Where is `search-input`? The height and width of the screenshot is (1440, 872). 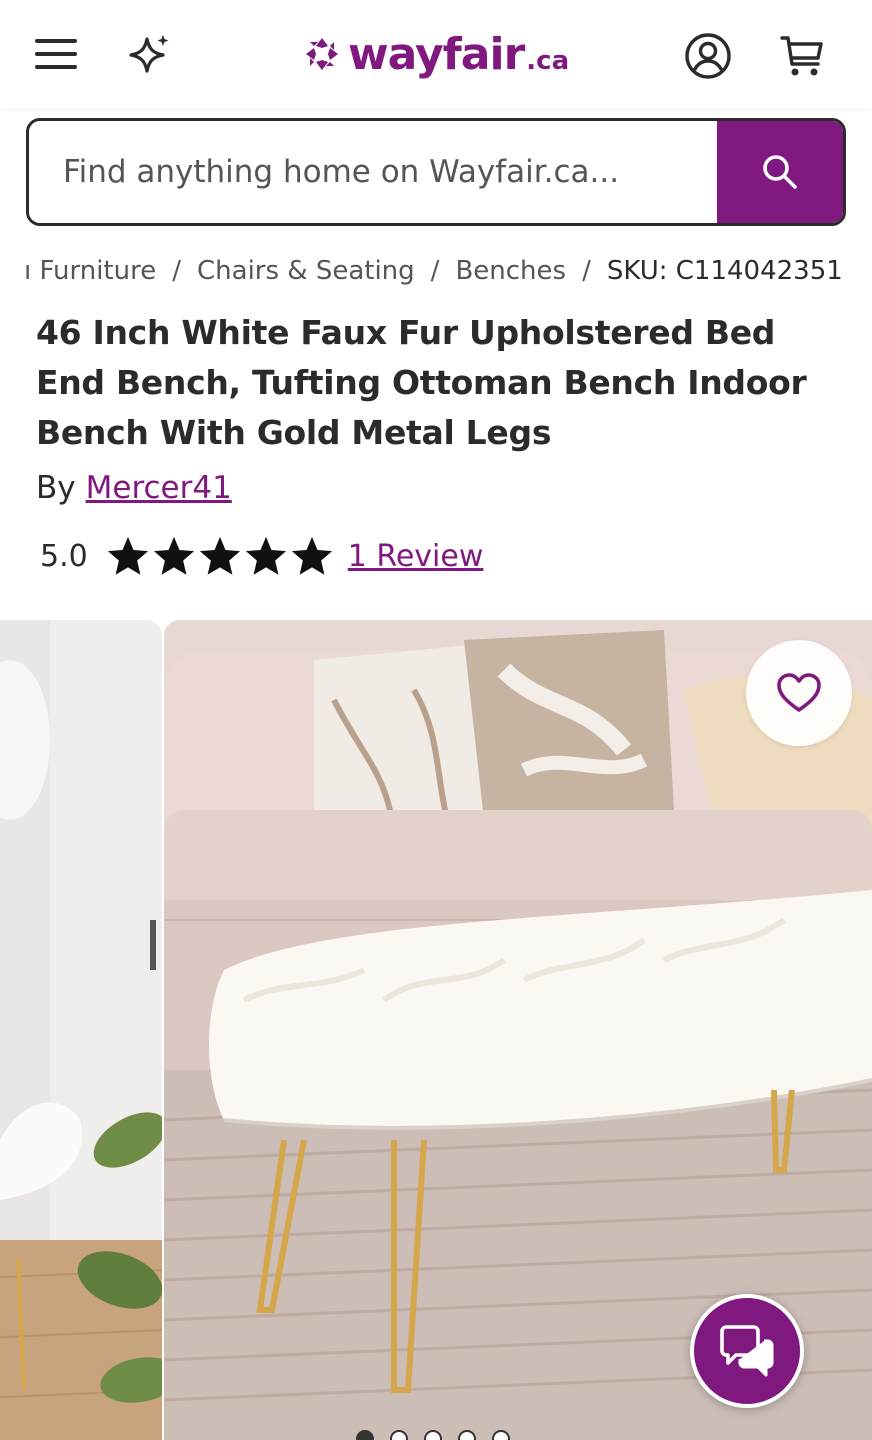 search-input is located at coordinates (373, 172).